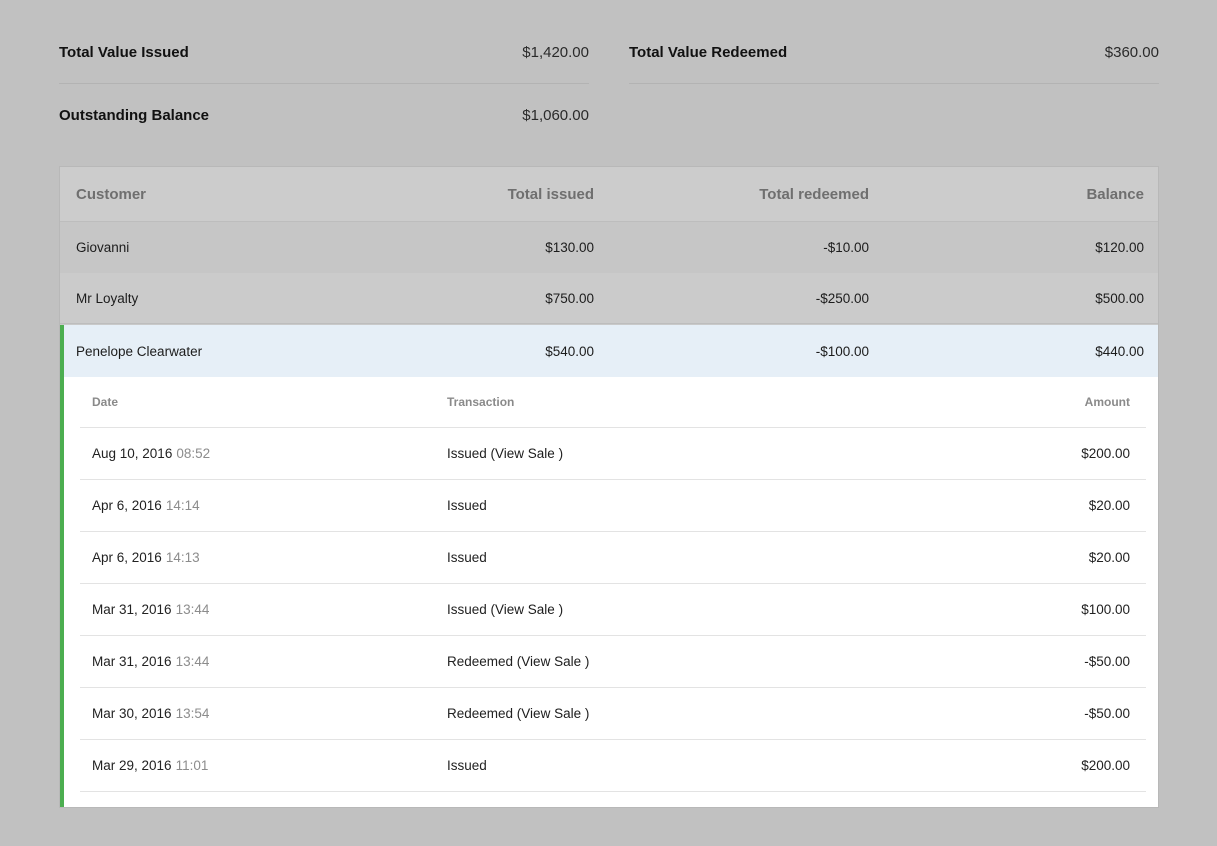  What do you see at coordinates (182, 505) in the screenshot?
I see `time-text: 14:14` at bounding box center [182, 505].